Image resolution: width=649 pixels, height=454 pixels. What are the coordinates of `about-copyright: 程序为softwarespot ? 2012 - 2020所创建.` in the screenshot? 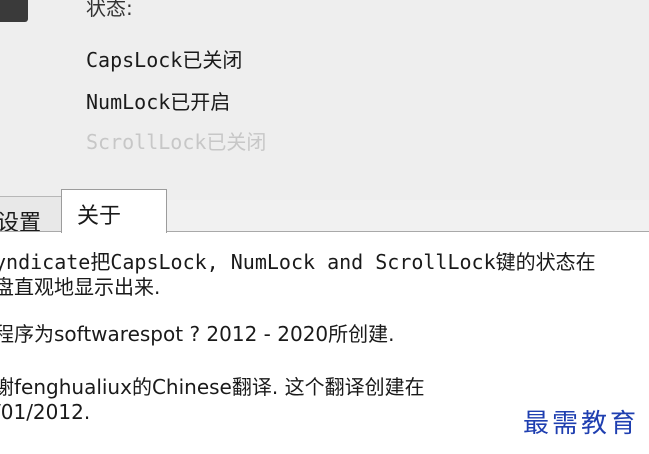 It's located at (197, 334).